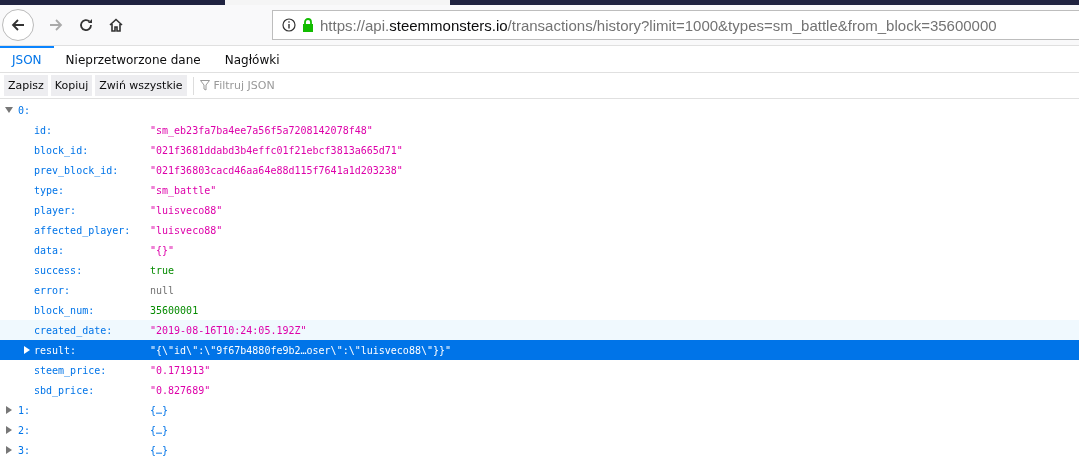  I want to click on json-key: 2:, so click(24, 430).